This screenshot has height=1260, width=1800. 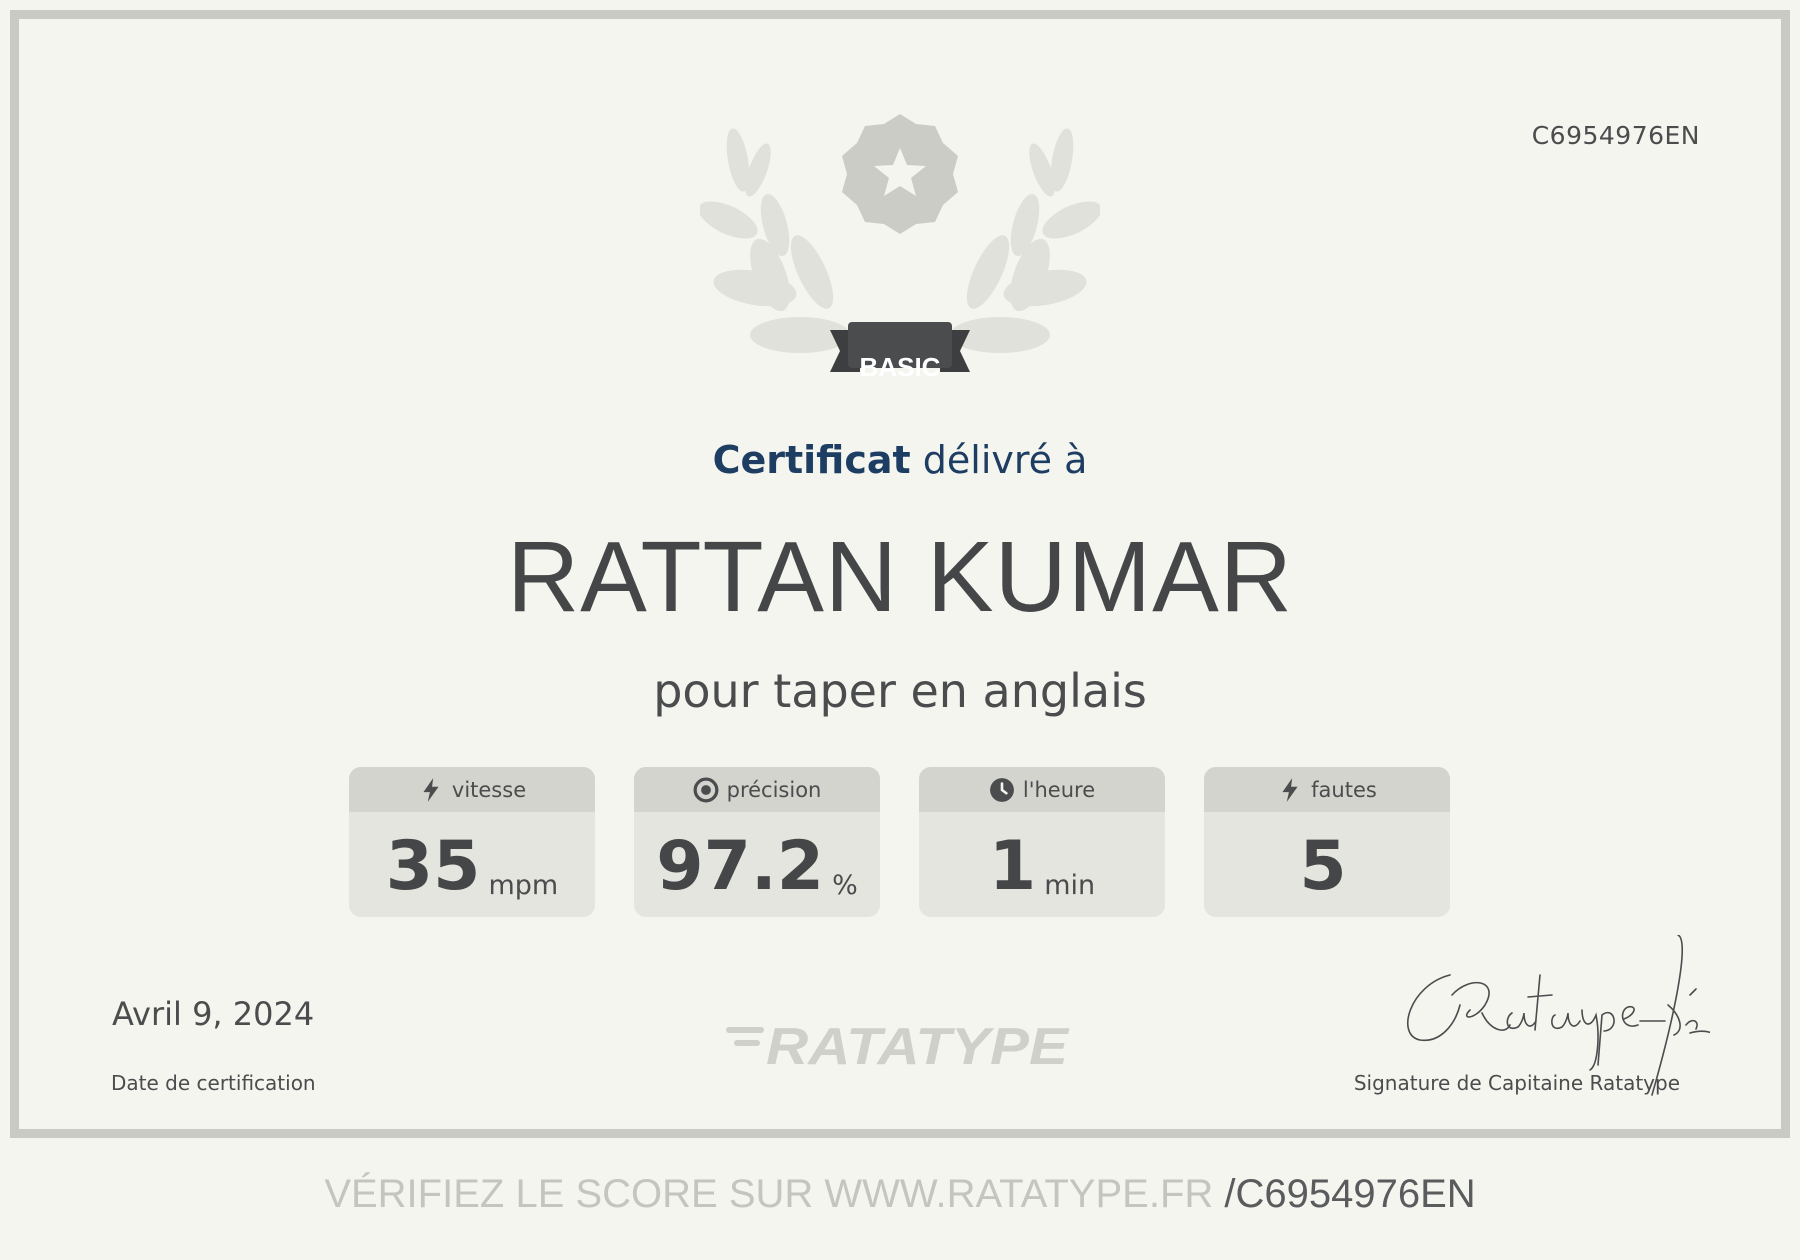 What do you see at coordinates (523, 885) in the screenshot?
I see `stat-unit: mpm` at bounding box center [523, 885].